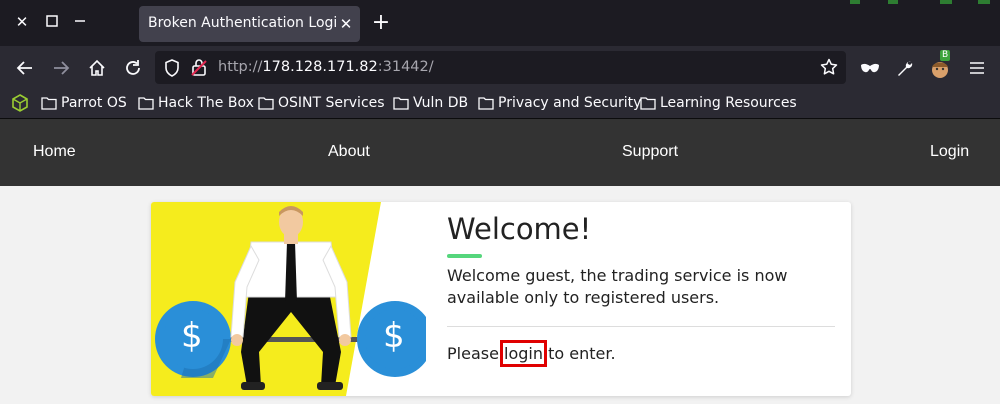 This screenshot has height=404, width=1000. What do you see at coordinates (641, 326) in the screenshot?
I see `card-divider` at bounding box center [641, 326].